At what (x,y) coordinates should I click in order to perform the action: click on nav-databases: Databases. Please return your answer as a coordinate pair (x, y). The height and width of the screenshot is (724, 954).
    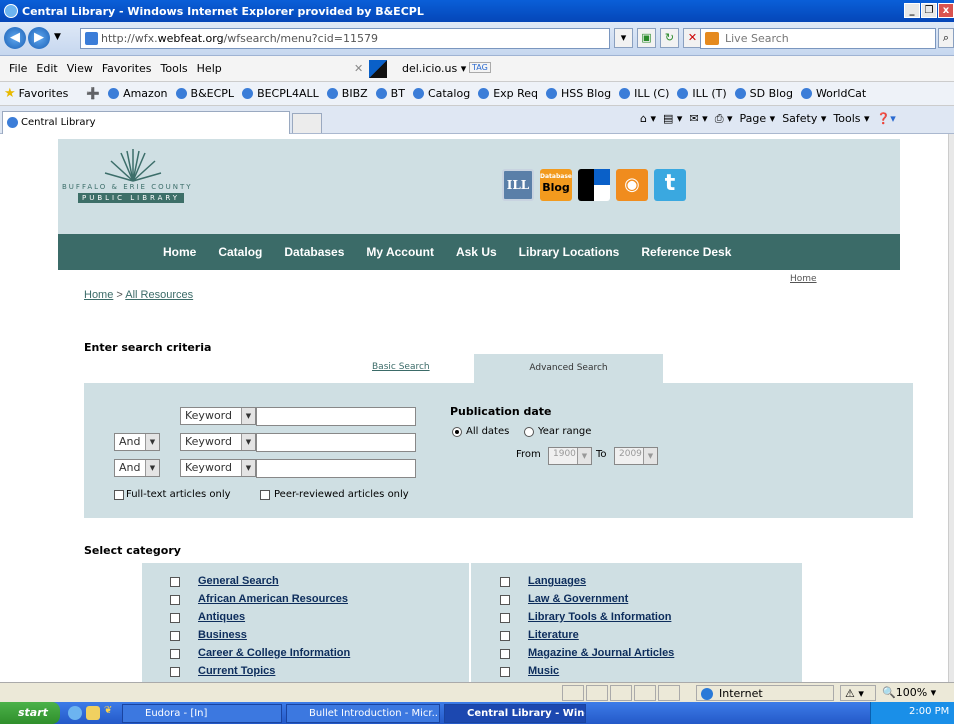
    Looking at the image, I should click on (314, 252).